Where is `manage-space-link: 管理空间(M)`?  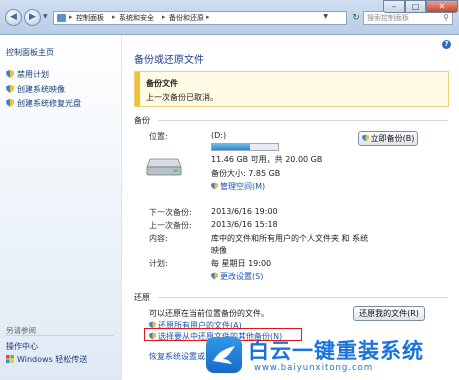
manage-space-link: 管理空间(M) is located at coordinates (238, 186).